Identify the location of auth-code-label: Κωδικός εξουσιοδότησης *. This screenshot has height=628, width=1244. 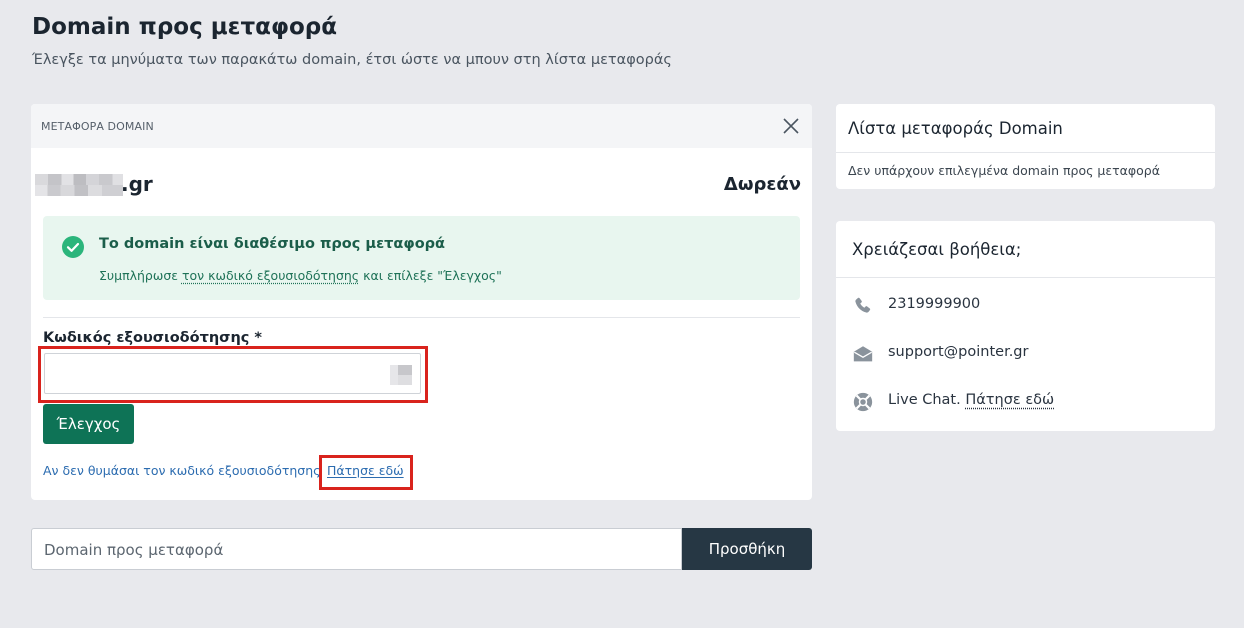
(152, 338).